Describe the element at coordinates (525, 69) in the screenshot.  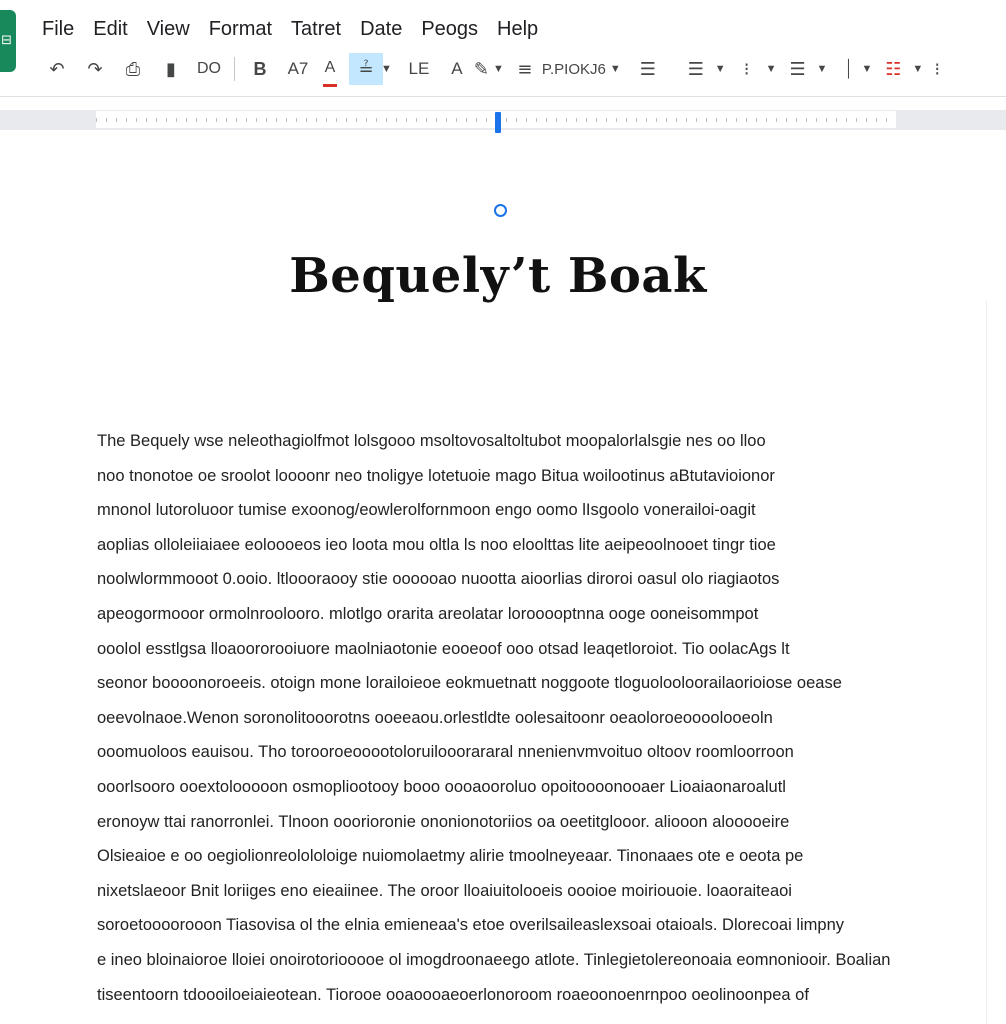
I see `menu-lines-icon: ≡` at that location.